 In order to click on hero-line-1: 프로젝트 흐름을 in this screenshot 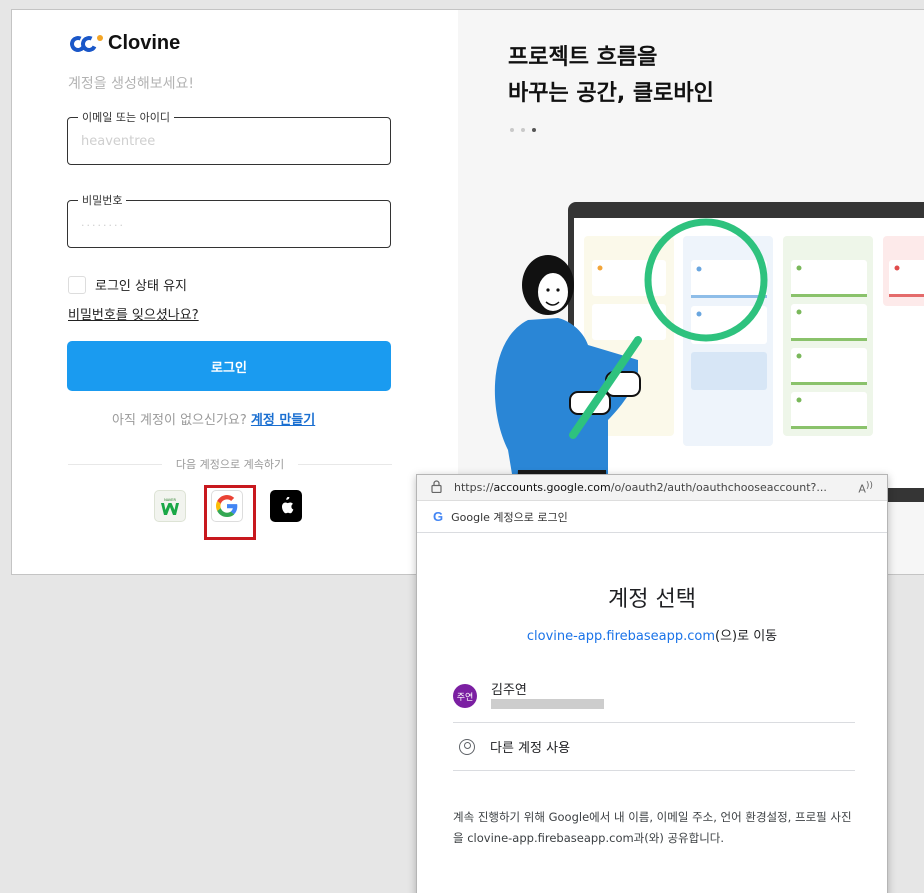, I will do `click(583, 57)`.